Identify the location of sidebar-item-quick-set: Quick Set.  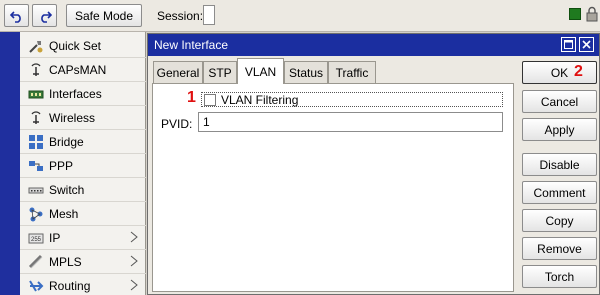
(83, 46).